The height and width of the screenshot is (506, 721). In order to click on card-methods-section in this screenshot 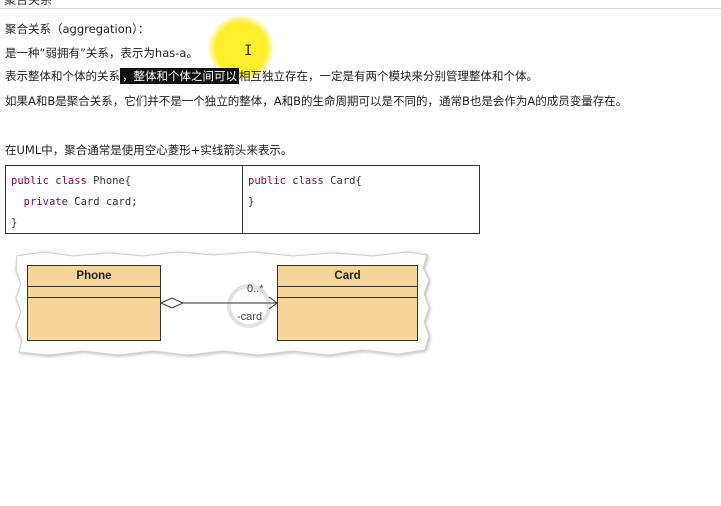, I will do `click(347, 303)`.